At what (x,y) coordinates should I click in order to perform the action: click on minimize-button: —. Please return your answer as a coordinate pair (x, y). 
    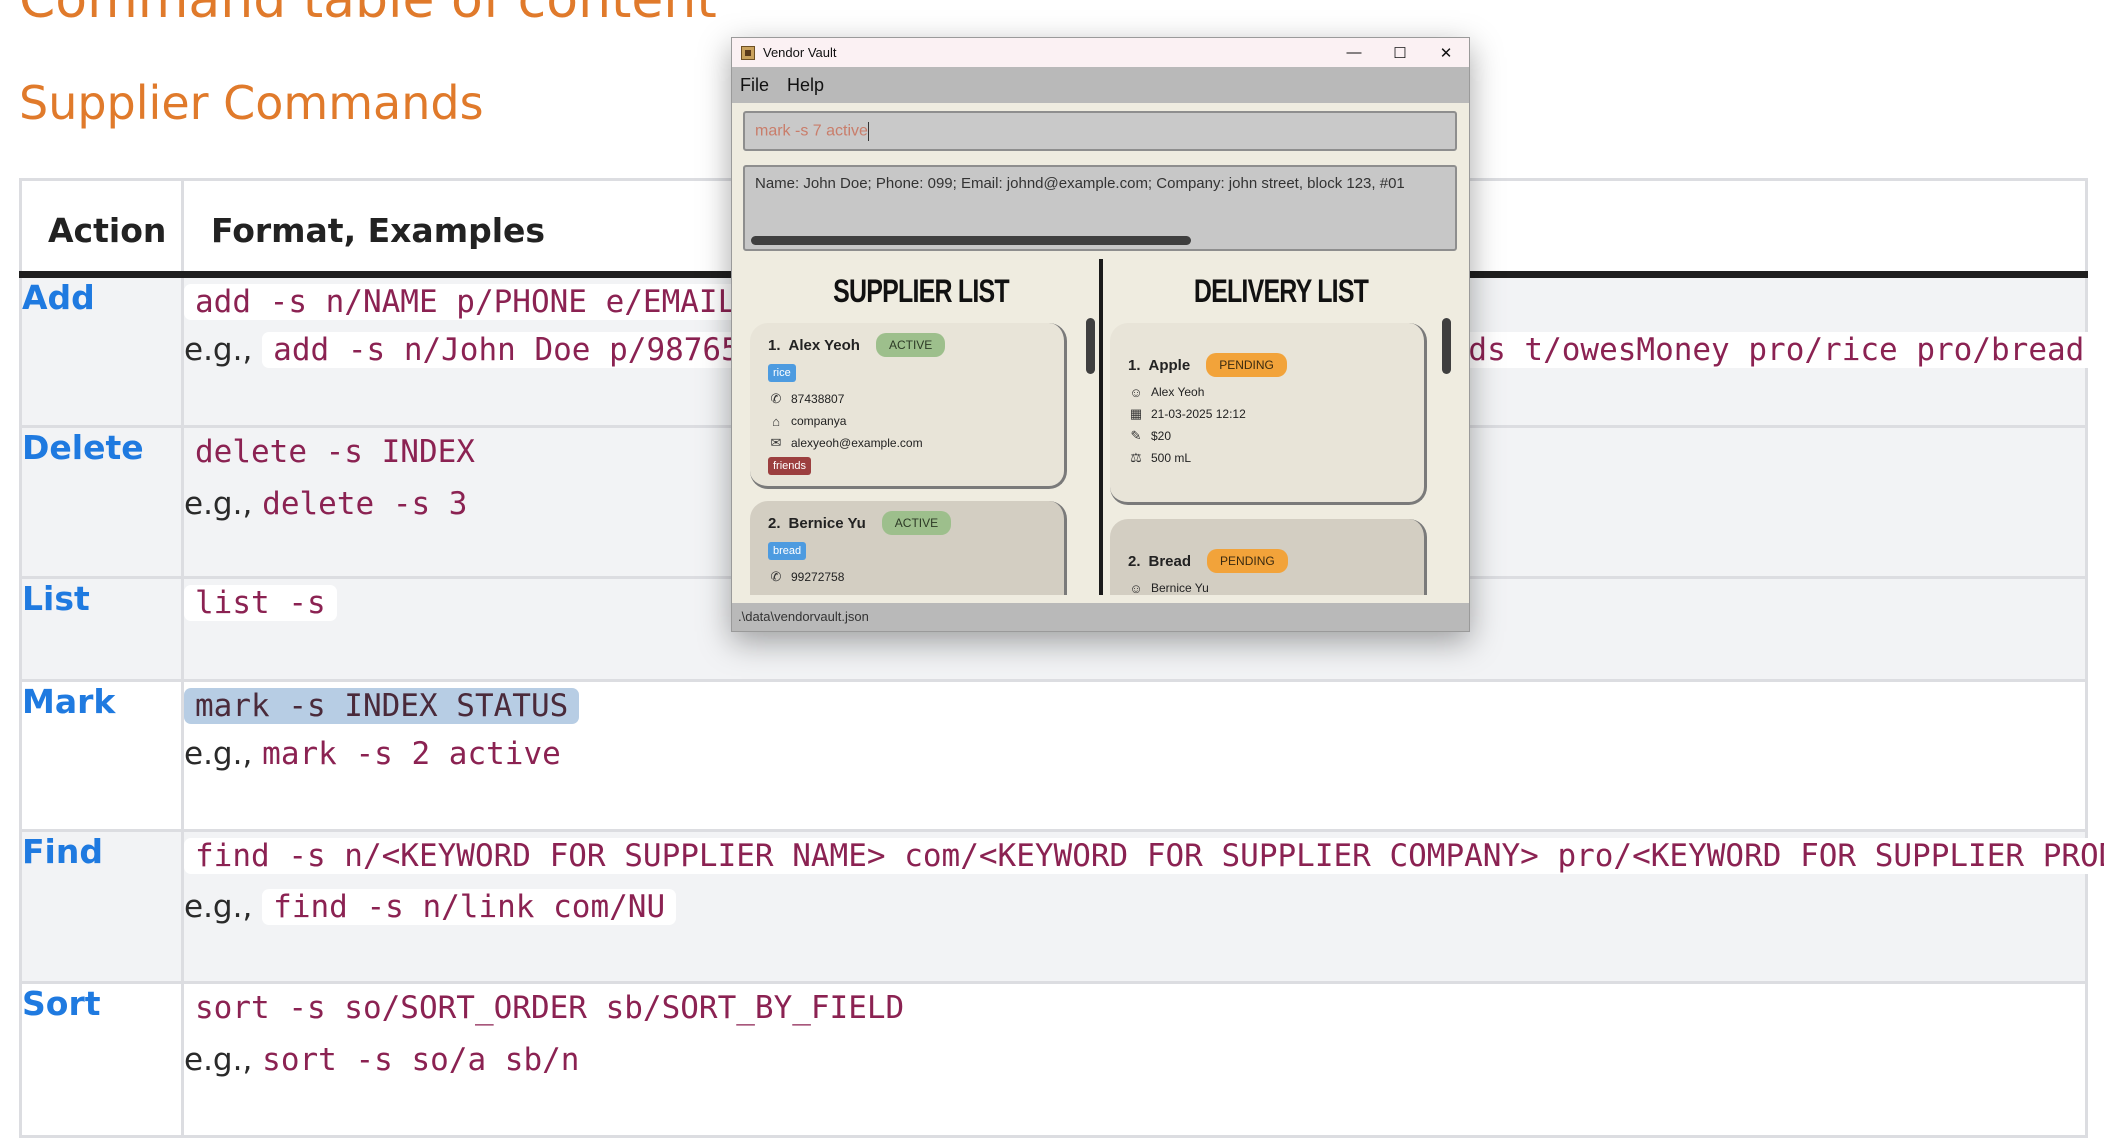
    Looking at the image, I should click on (1354, 52).